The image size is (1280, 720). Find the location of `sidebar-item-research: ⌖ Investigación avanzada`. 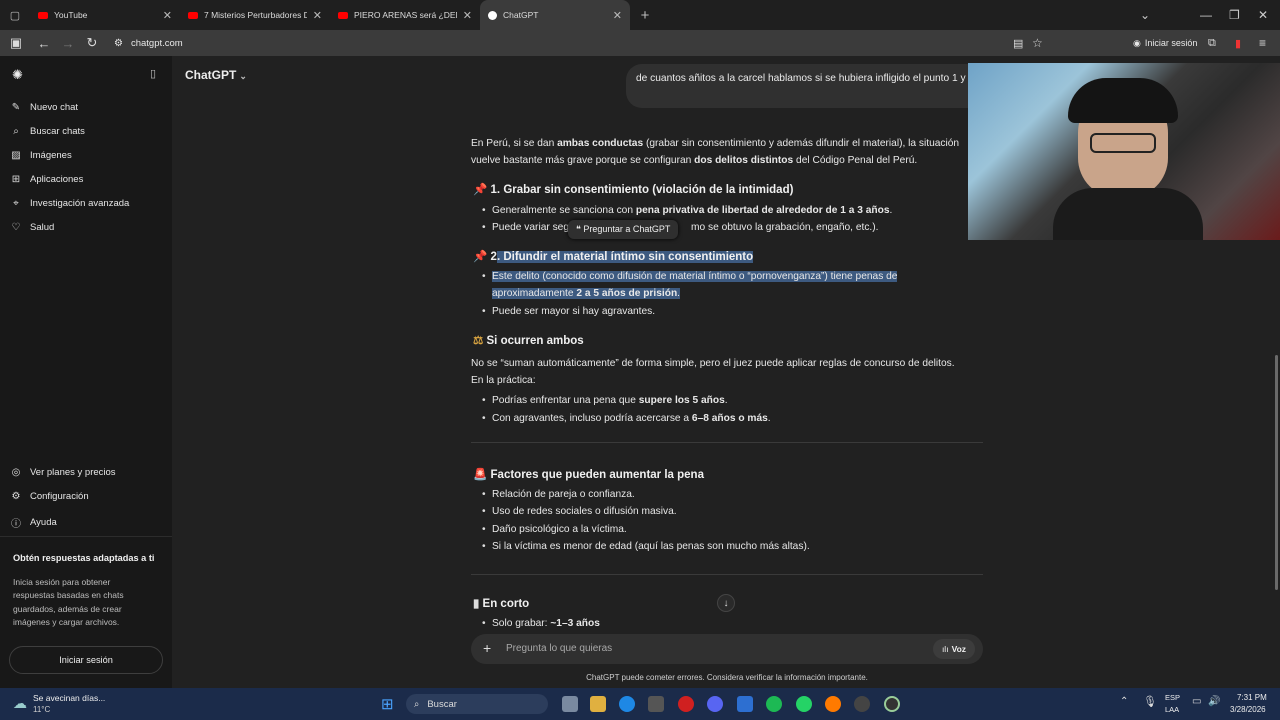

sidebar-item-research: ⌖ Investigación avanzada is located at coordinates (69, 203).